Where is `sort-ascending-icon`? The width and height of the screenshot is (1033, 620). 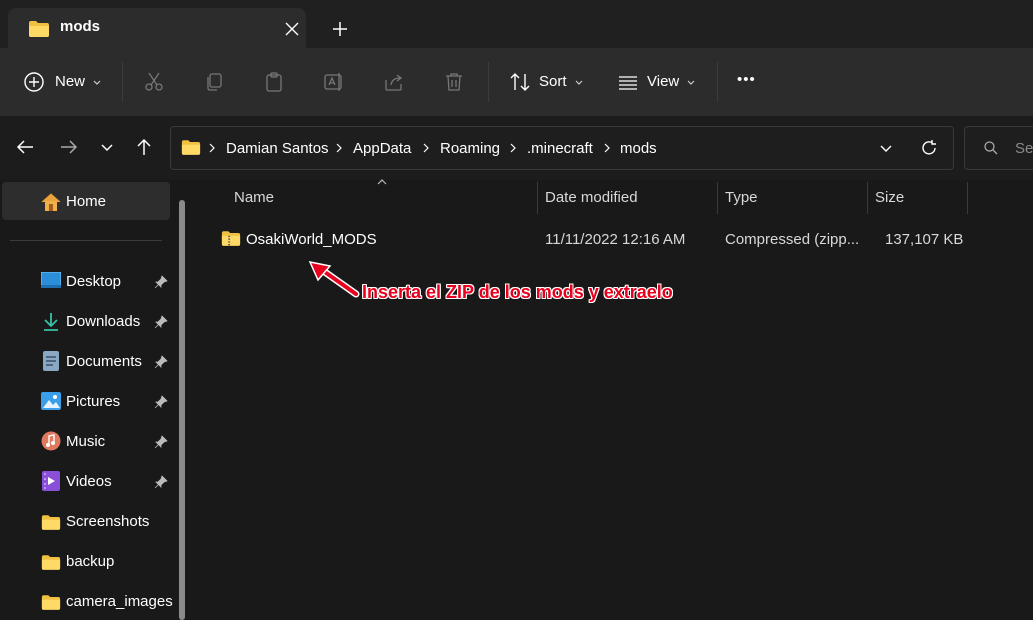 sort-ascending-icon is located at coordinates (382, 182).